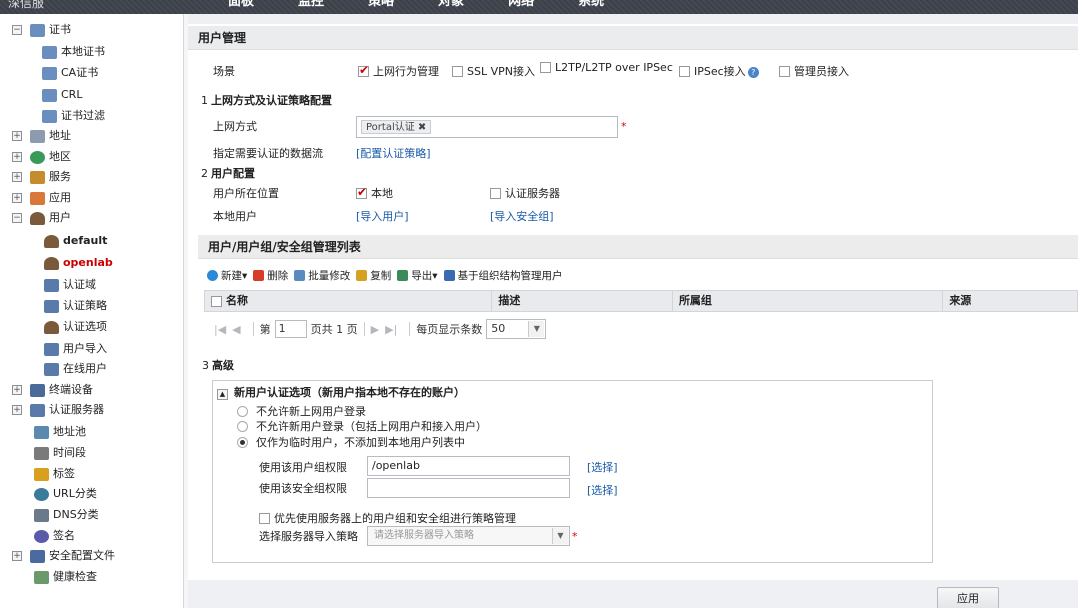 The image size is (1078, 608). I want to click on sidebar-item-auth-domain: 认证域, so click(70, 285).